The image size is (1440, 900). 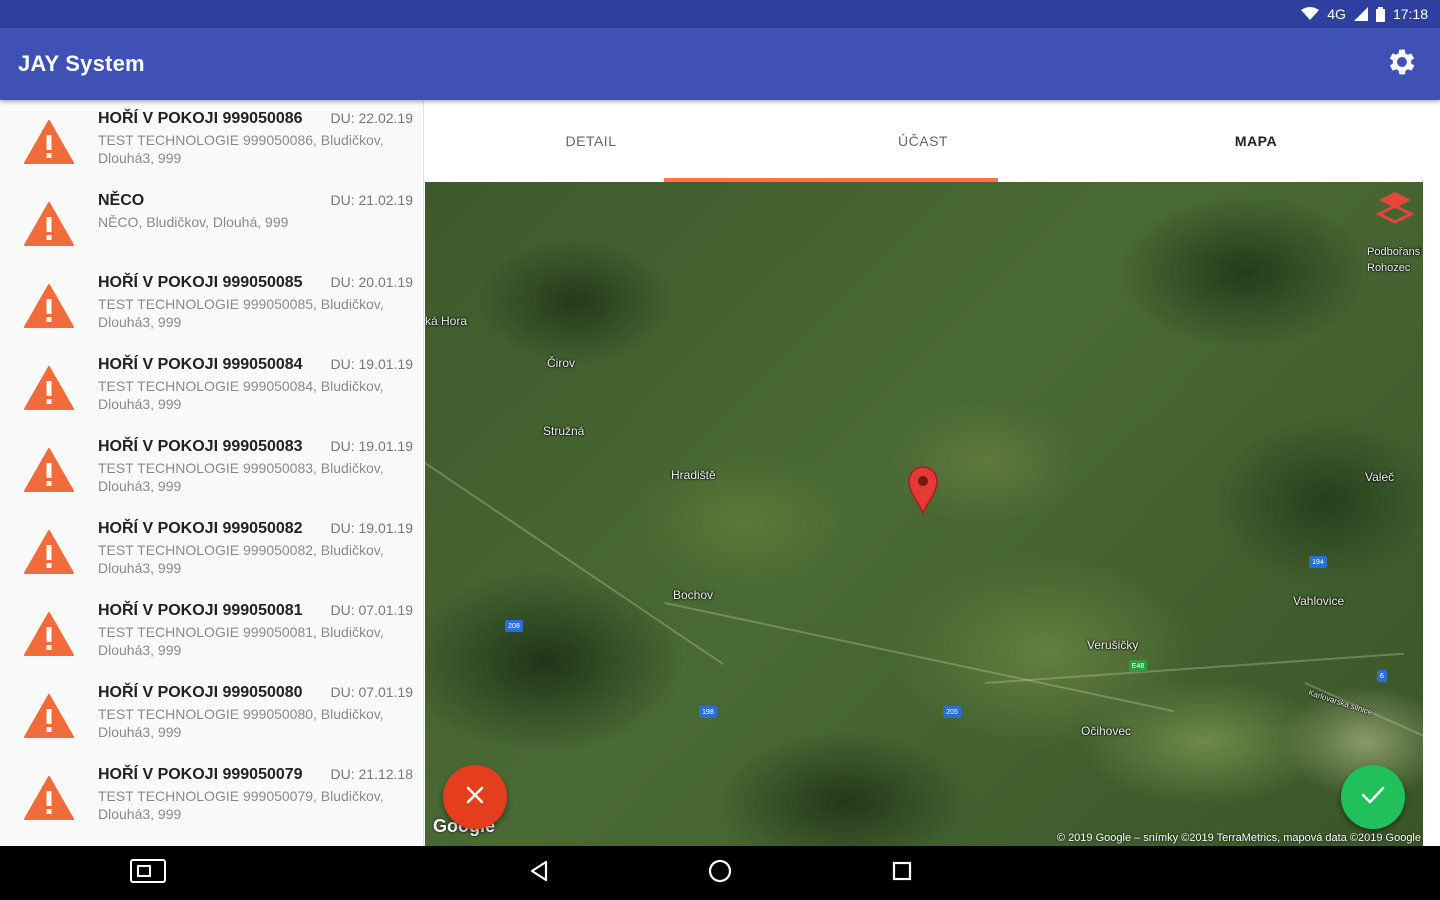 What do you see at coordinates (720, 64) in the screenshot?
I see `app-bar: JAY System` at bounding box center [720, 64].